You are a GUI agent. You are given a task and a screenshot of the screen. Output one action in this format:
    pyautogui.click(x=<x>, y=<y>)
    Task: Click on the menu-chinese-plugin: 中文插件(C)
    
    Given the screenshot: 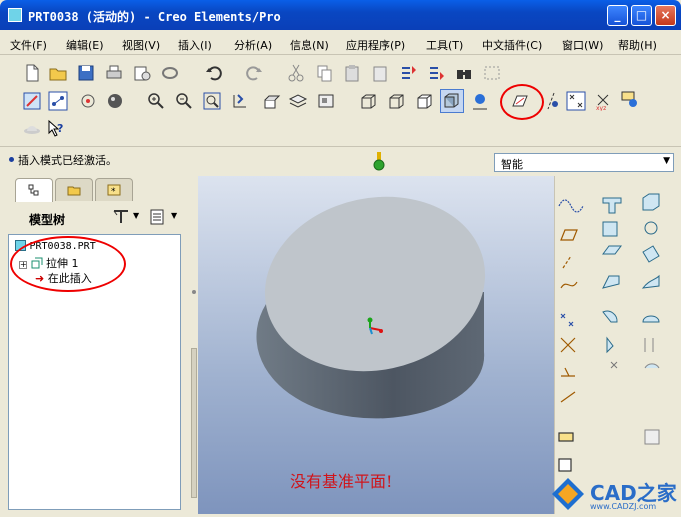 What is the action you would take?
    pyautogui.click(x=512, y=45)
    